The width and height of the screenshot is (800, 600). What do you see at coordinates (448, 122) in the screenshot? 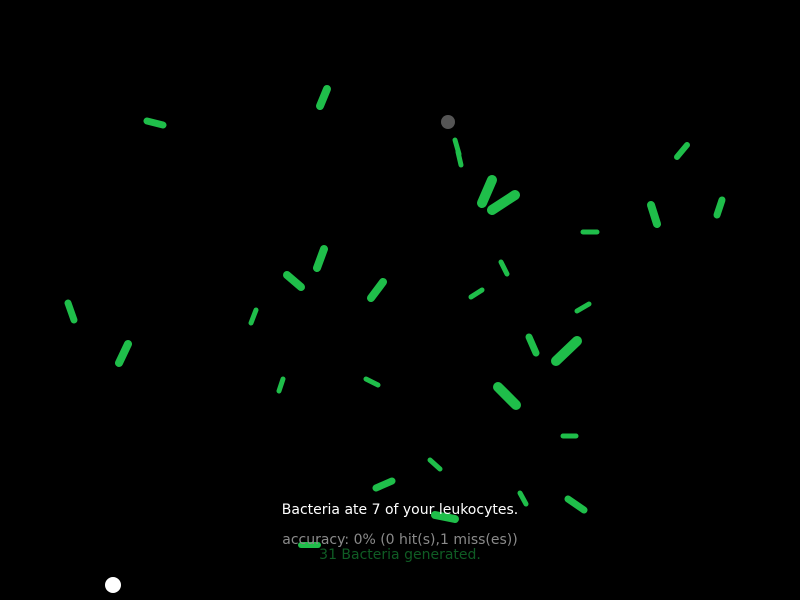
I see `target-marker` at bounding box center [448, 122].